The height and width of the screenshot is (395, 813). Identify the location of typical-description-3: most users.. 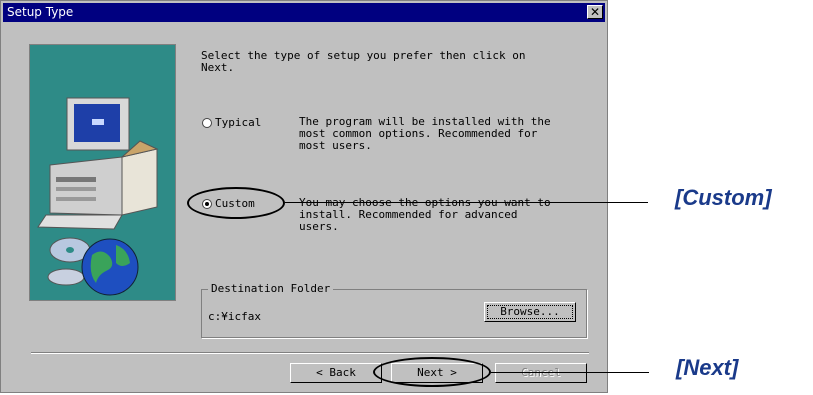
(335, 145).